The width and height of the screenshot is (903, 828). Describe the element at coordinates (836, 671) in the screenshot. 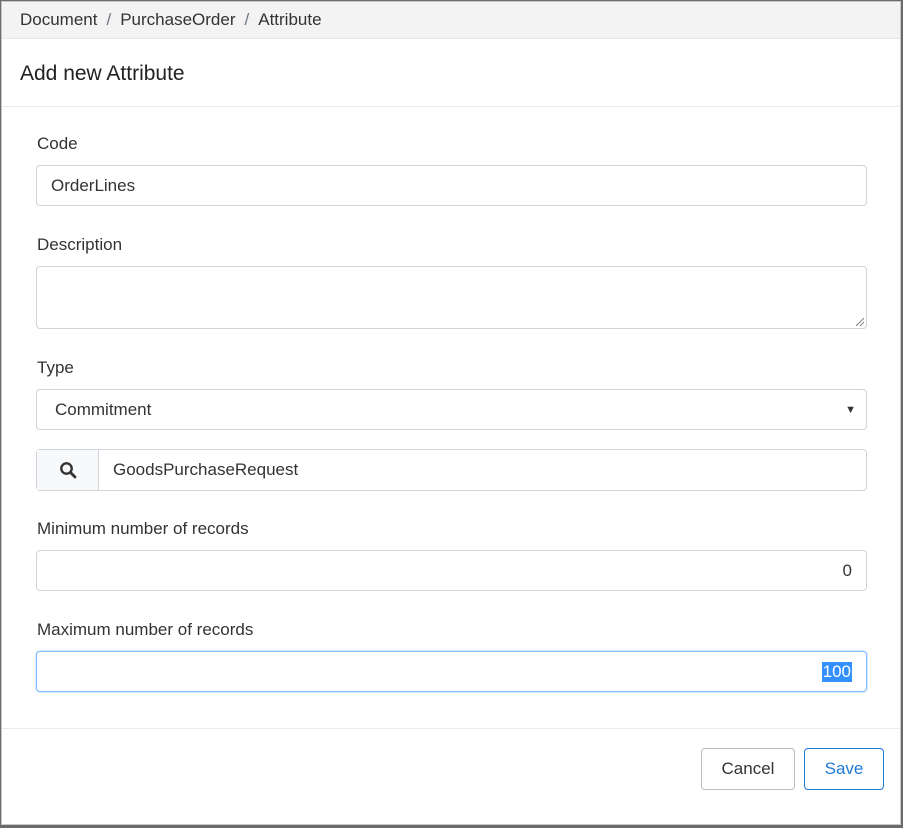

I see `max-records-value: 100` at that location.